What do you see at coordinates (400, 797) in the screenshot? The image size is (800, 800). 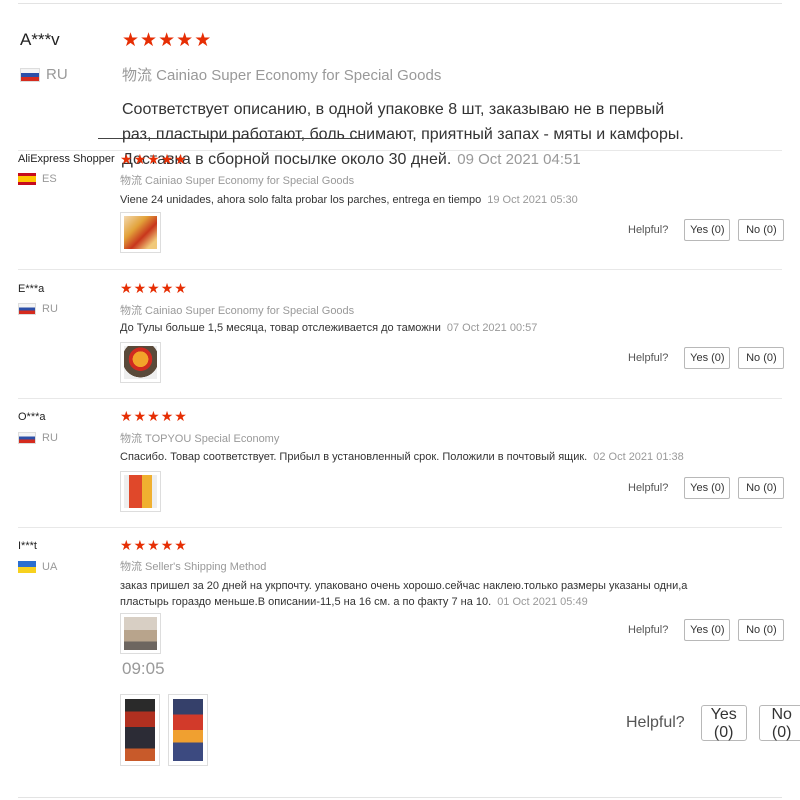 I see `bottom-divider` at bounding box center [400, 797].